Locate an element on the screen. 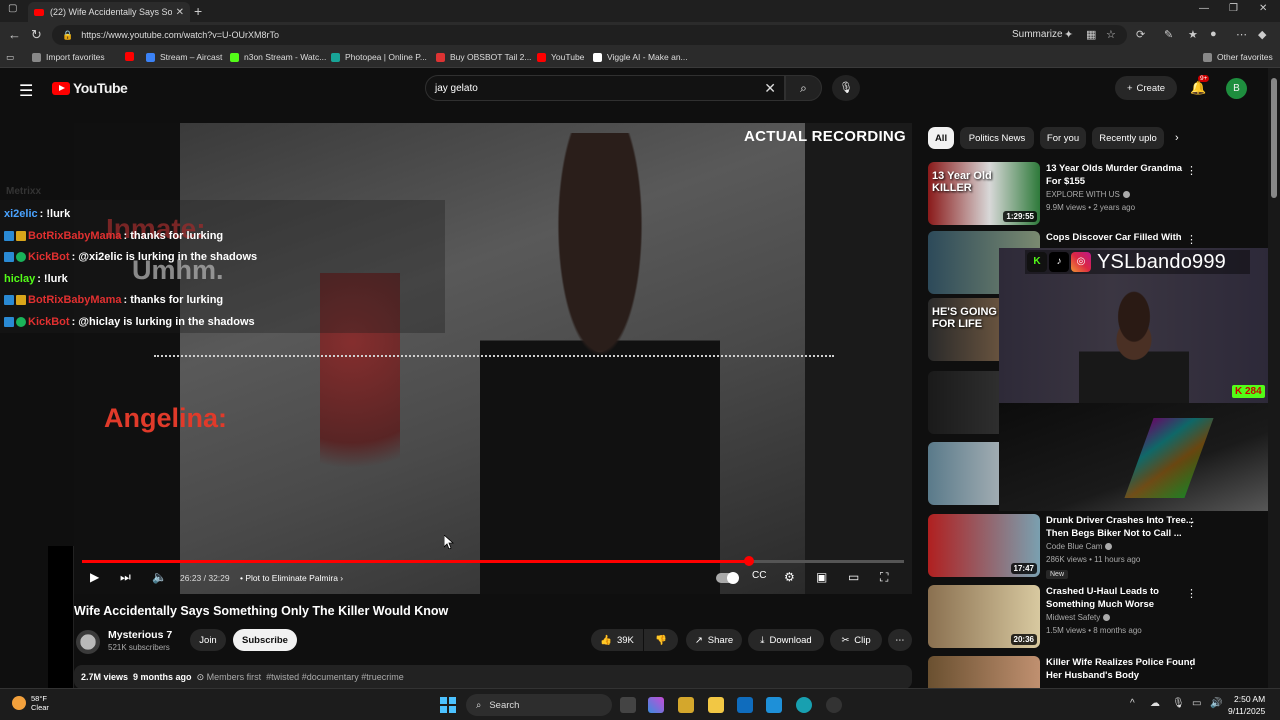 Image resolution: width=1280 pixels, height=720 pixels. next-icon: ⏭ is located at coordinates (125, 577).